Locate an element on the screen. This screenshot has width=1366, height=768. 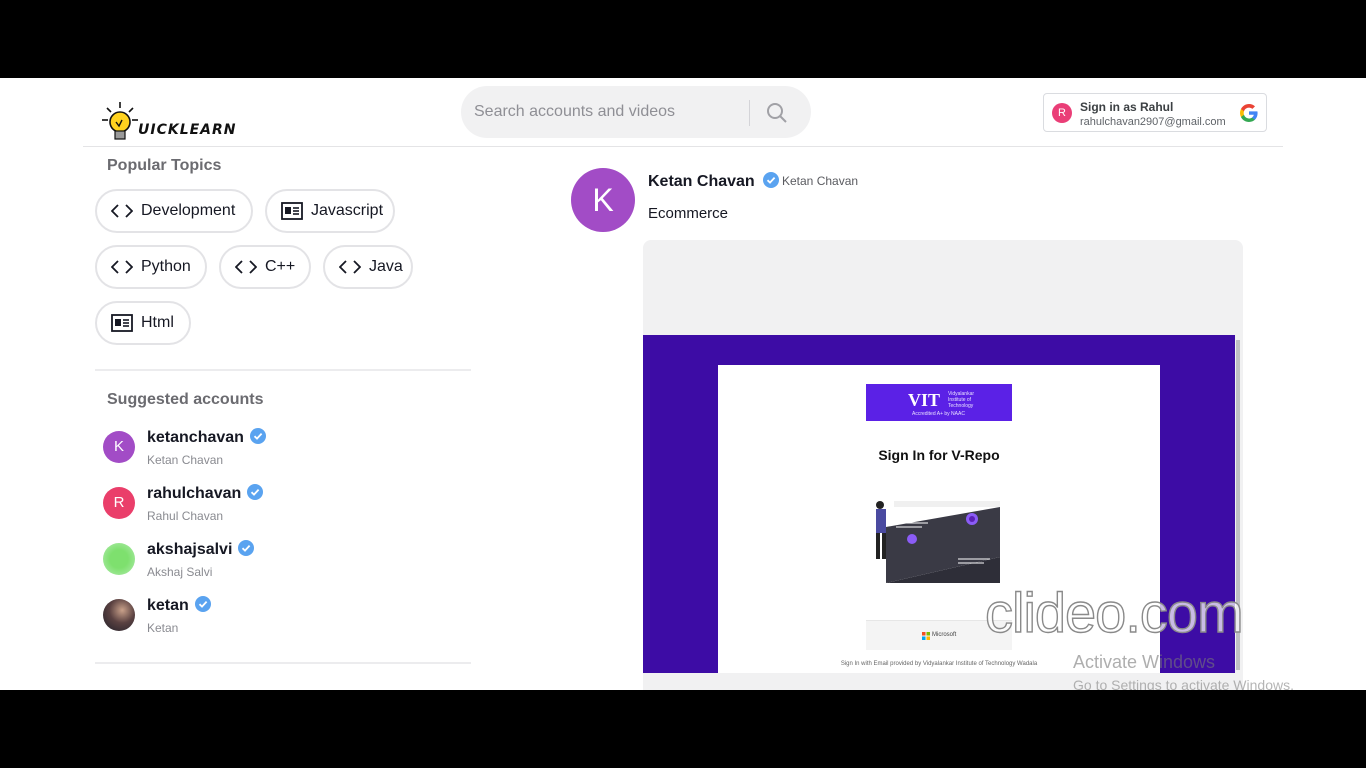
topic-cpp: C++ is located at coordinates (265, 267).